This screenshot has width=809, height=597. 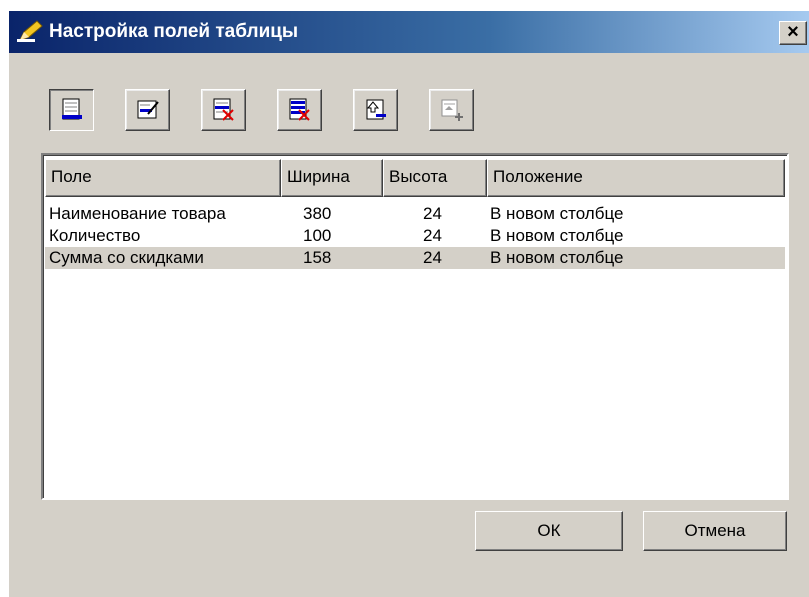 What do you see at coordinates (415, 258) in the screenshot?
I see `table-row-selected: Сумма со скидками 158 24 В новом столбце` at bounding box center [415, 258].